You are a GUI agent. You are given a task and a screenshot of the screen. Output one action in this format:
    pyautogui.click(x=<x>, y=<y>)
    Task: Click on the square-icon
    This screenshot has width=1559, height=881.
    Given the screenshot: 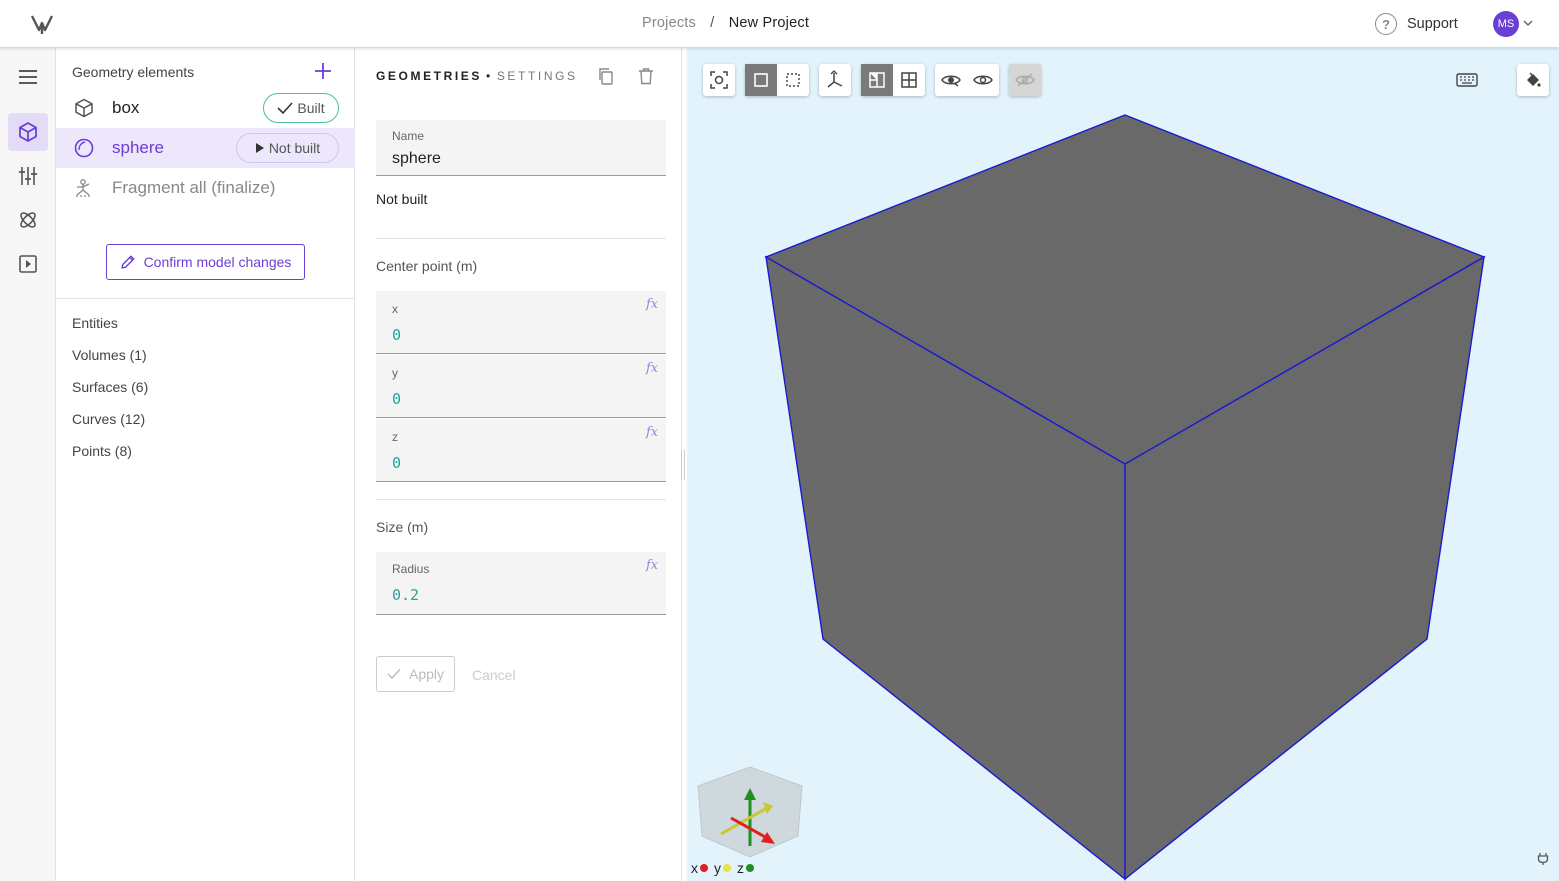 What is the action you would take?
    pyautogui.click(x=761, y=80)
    